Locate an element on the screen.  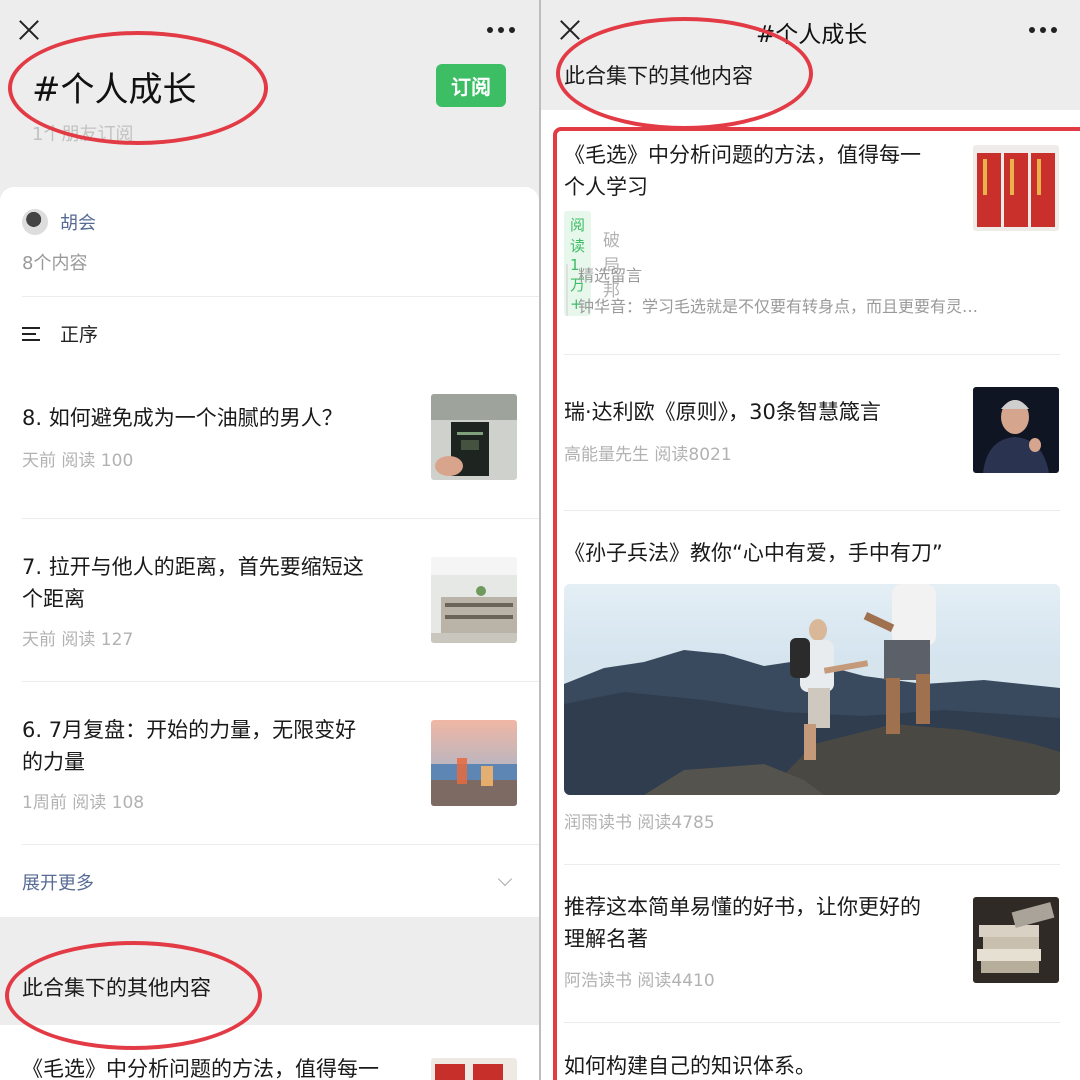
article-meta: 润雨读书 阅读4785 is located at coordinates (639, 823).